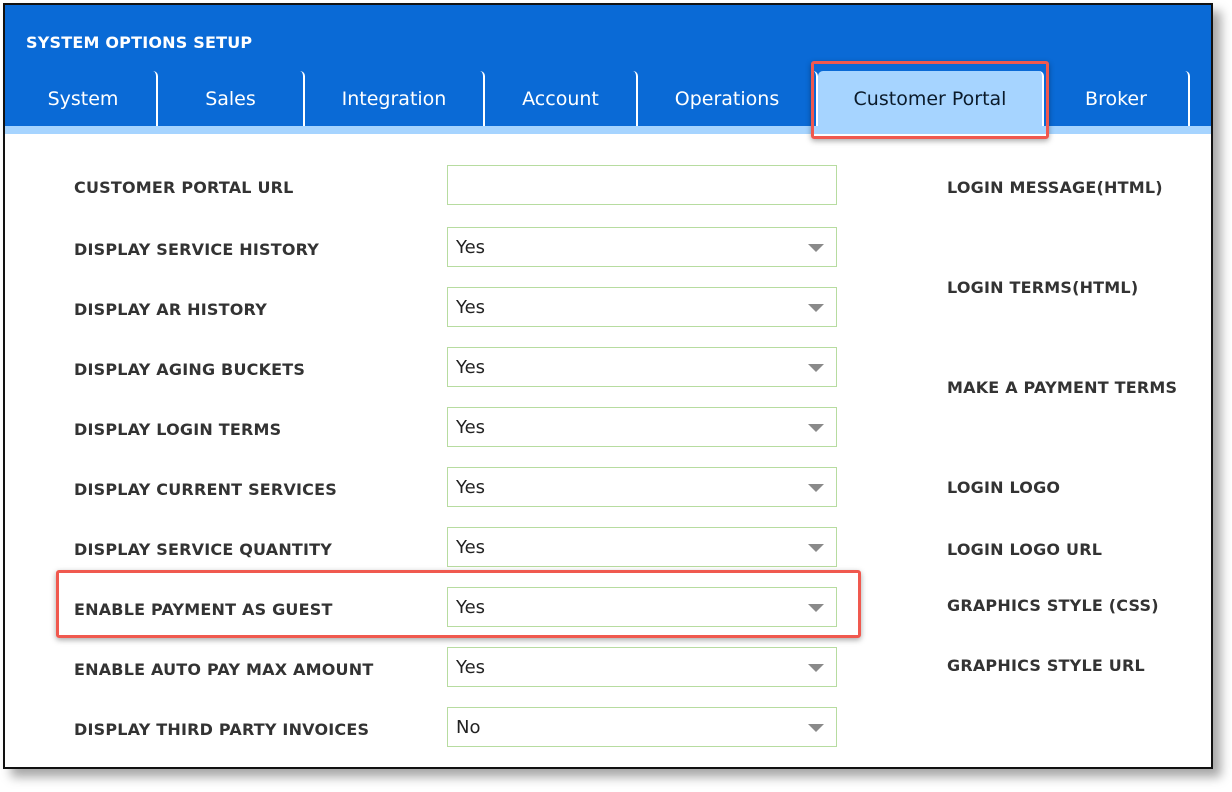 The image size is (1232, 792). Describe the element at coordinates (642, 307) in the screenshot. I see `display-ar-history-select: Yes` at that location.